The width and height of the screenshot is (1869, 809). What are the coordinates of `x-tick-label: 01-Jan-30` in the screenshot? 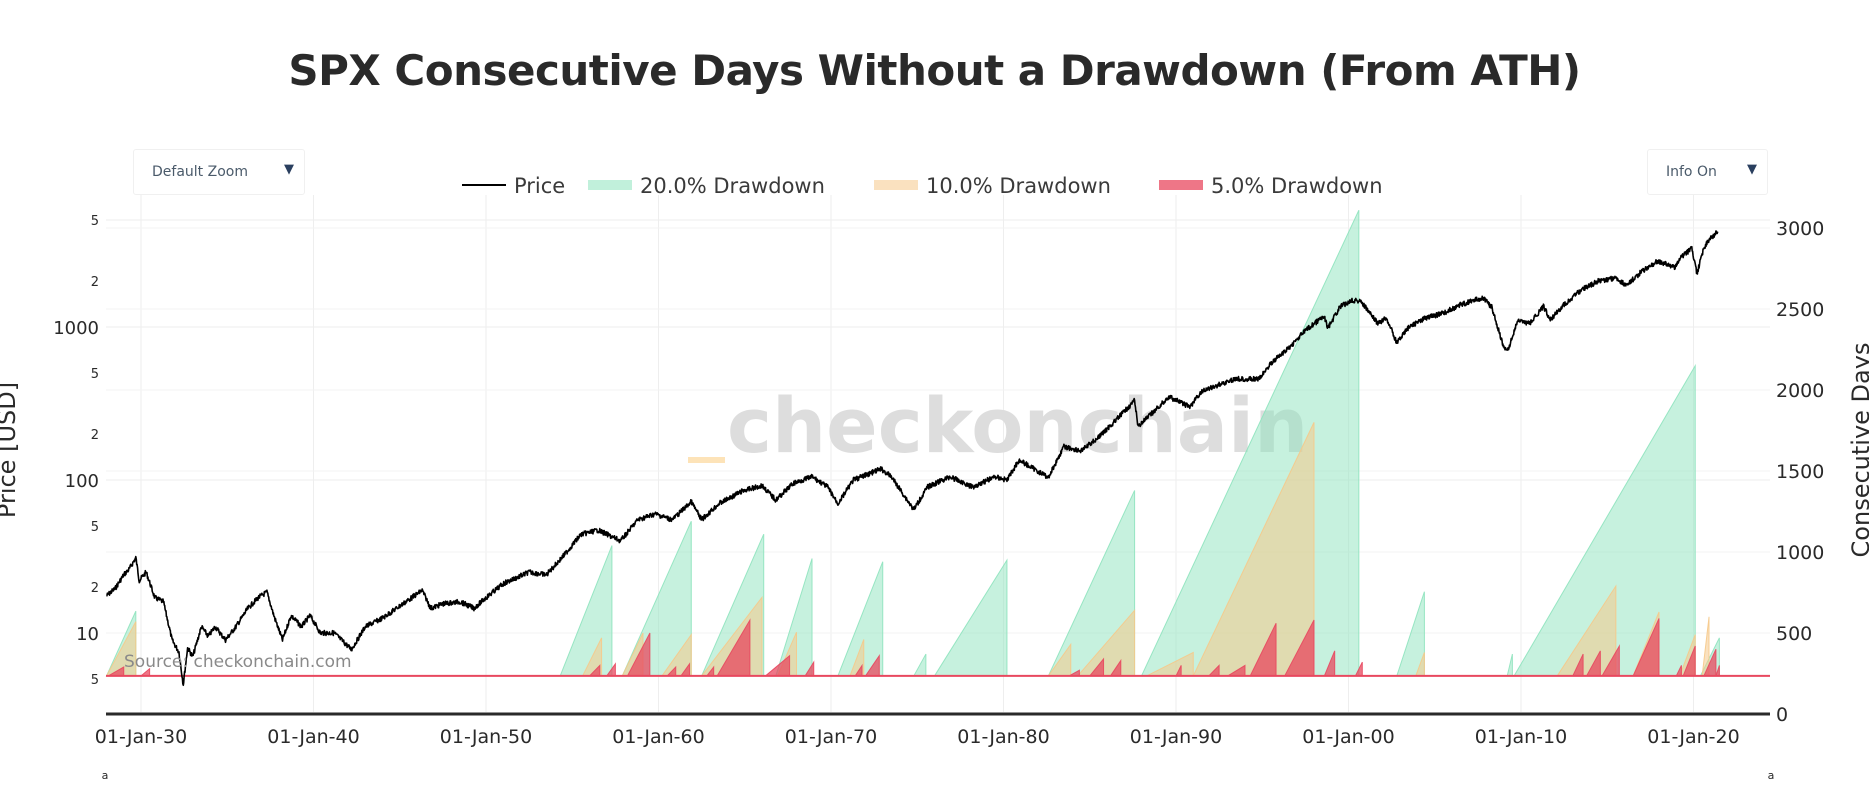 It's located at (141, 737).